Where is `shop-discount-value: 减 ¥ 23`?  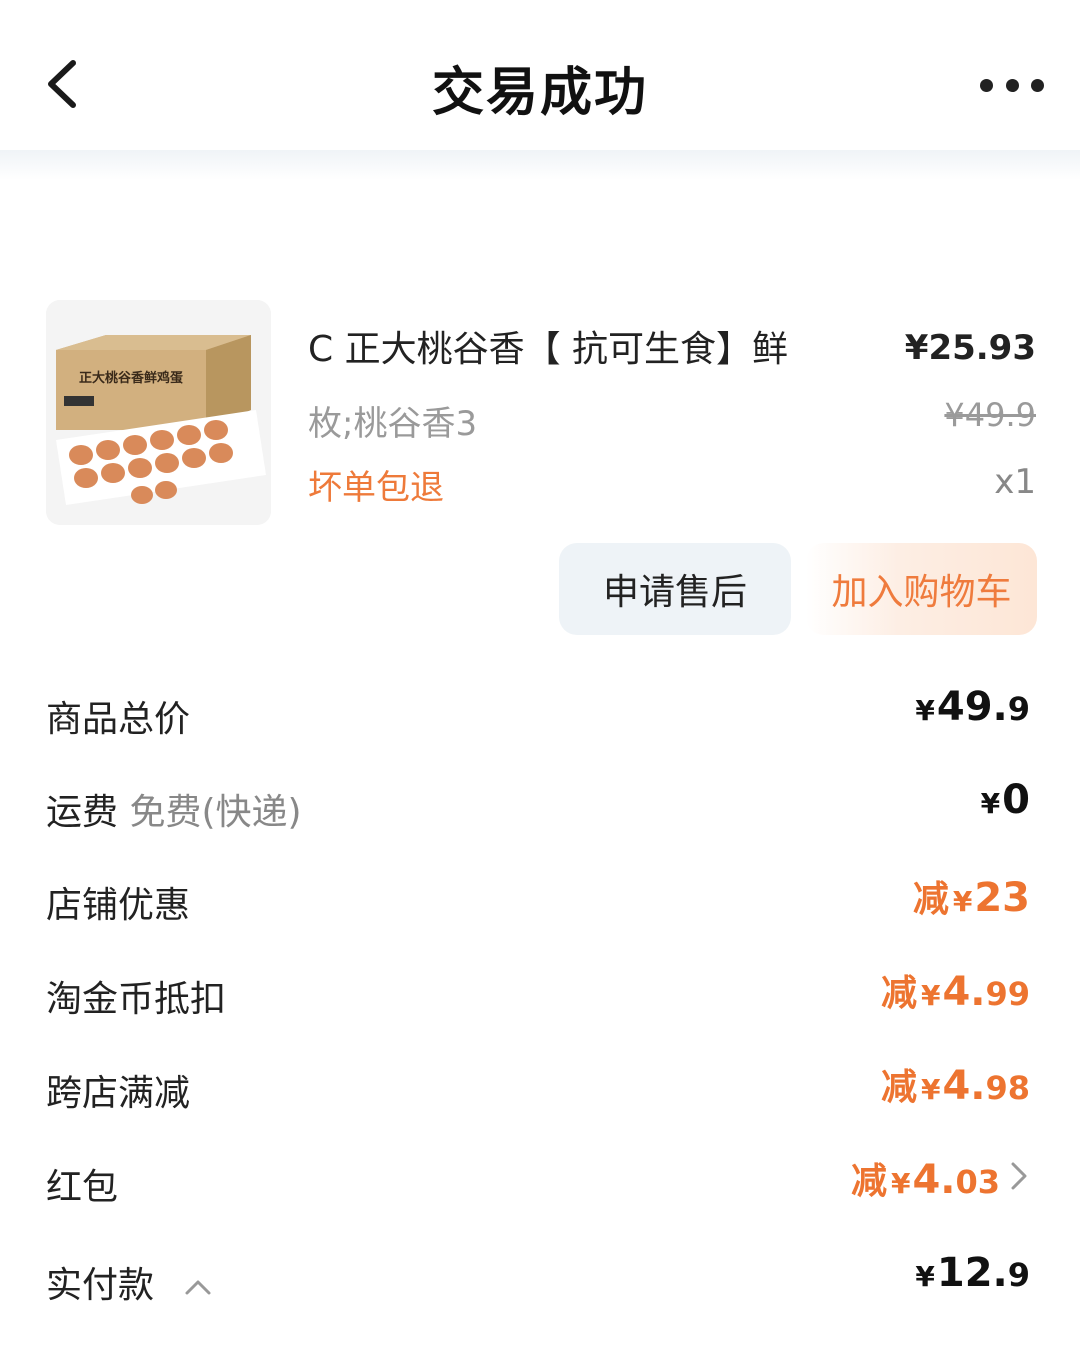
shop-discount-value: 减 ¥ 23 is located at coordinates (971, 898).